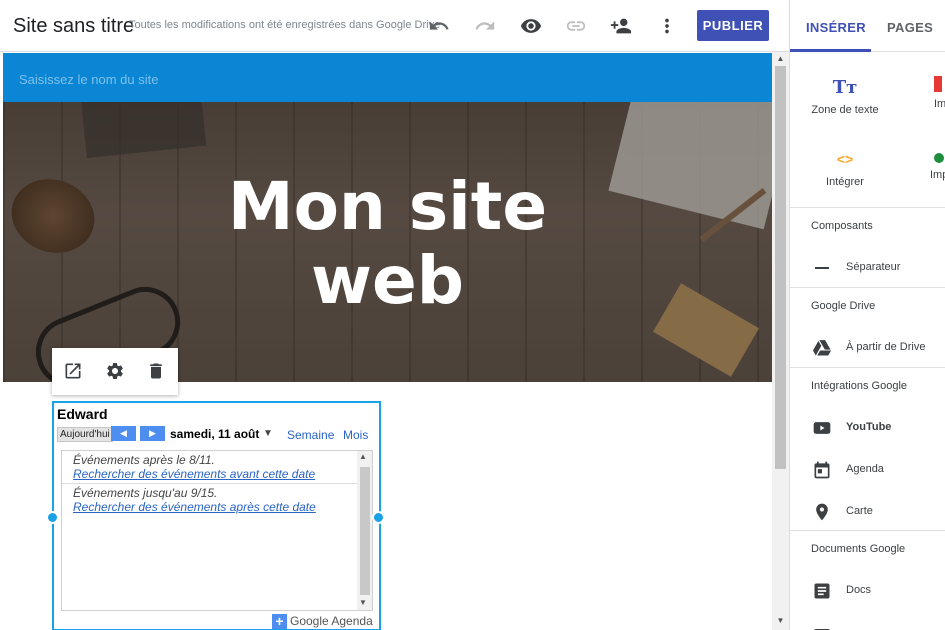 The width and height of the screenshot is (945, 630). Describe the element at coordinates (531, 26) in the screenshot. I see `preview-icon` at that location.